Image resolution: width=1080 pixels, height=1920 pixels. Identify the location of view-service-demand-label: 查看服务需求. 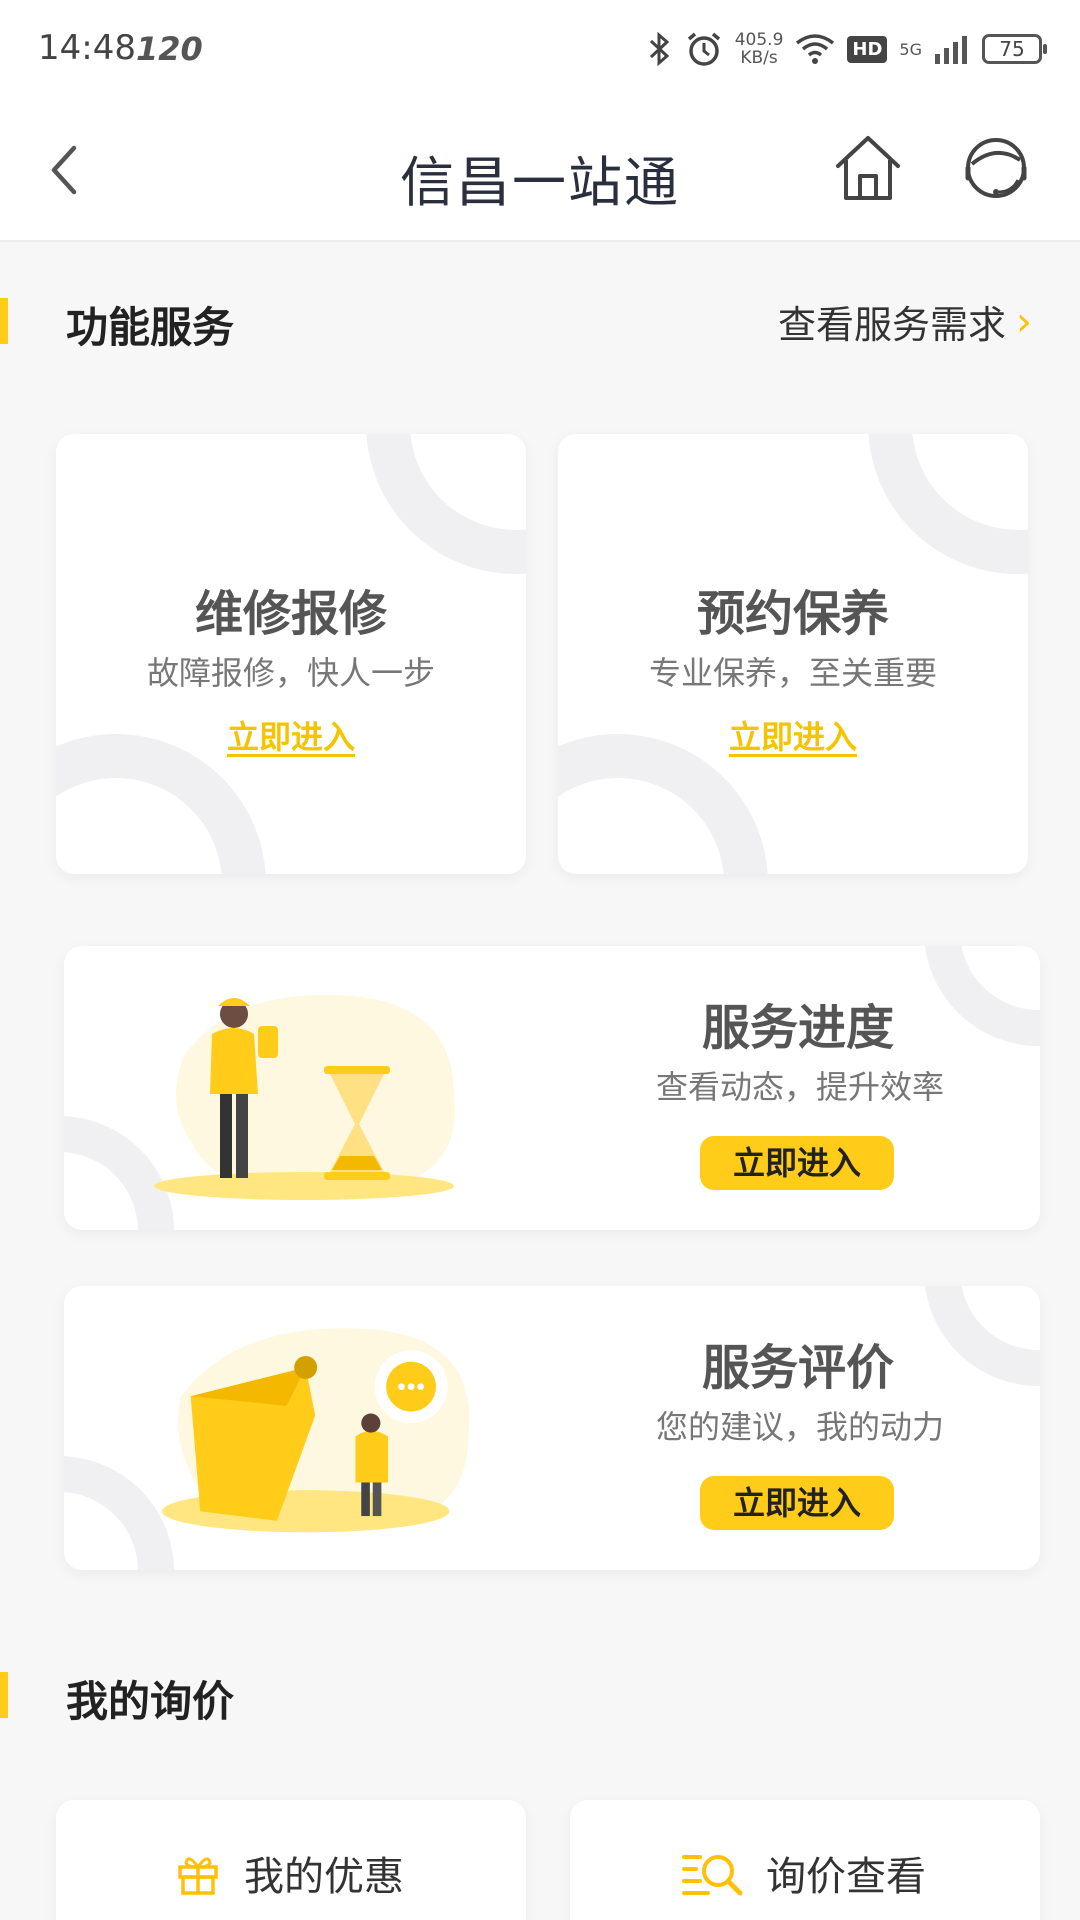
(891, 325).